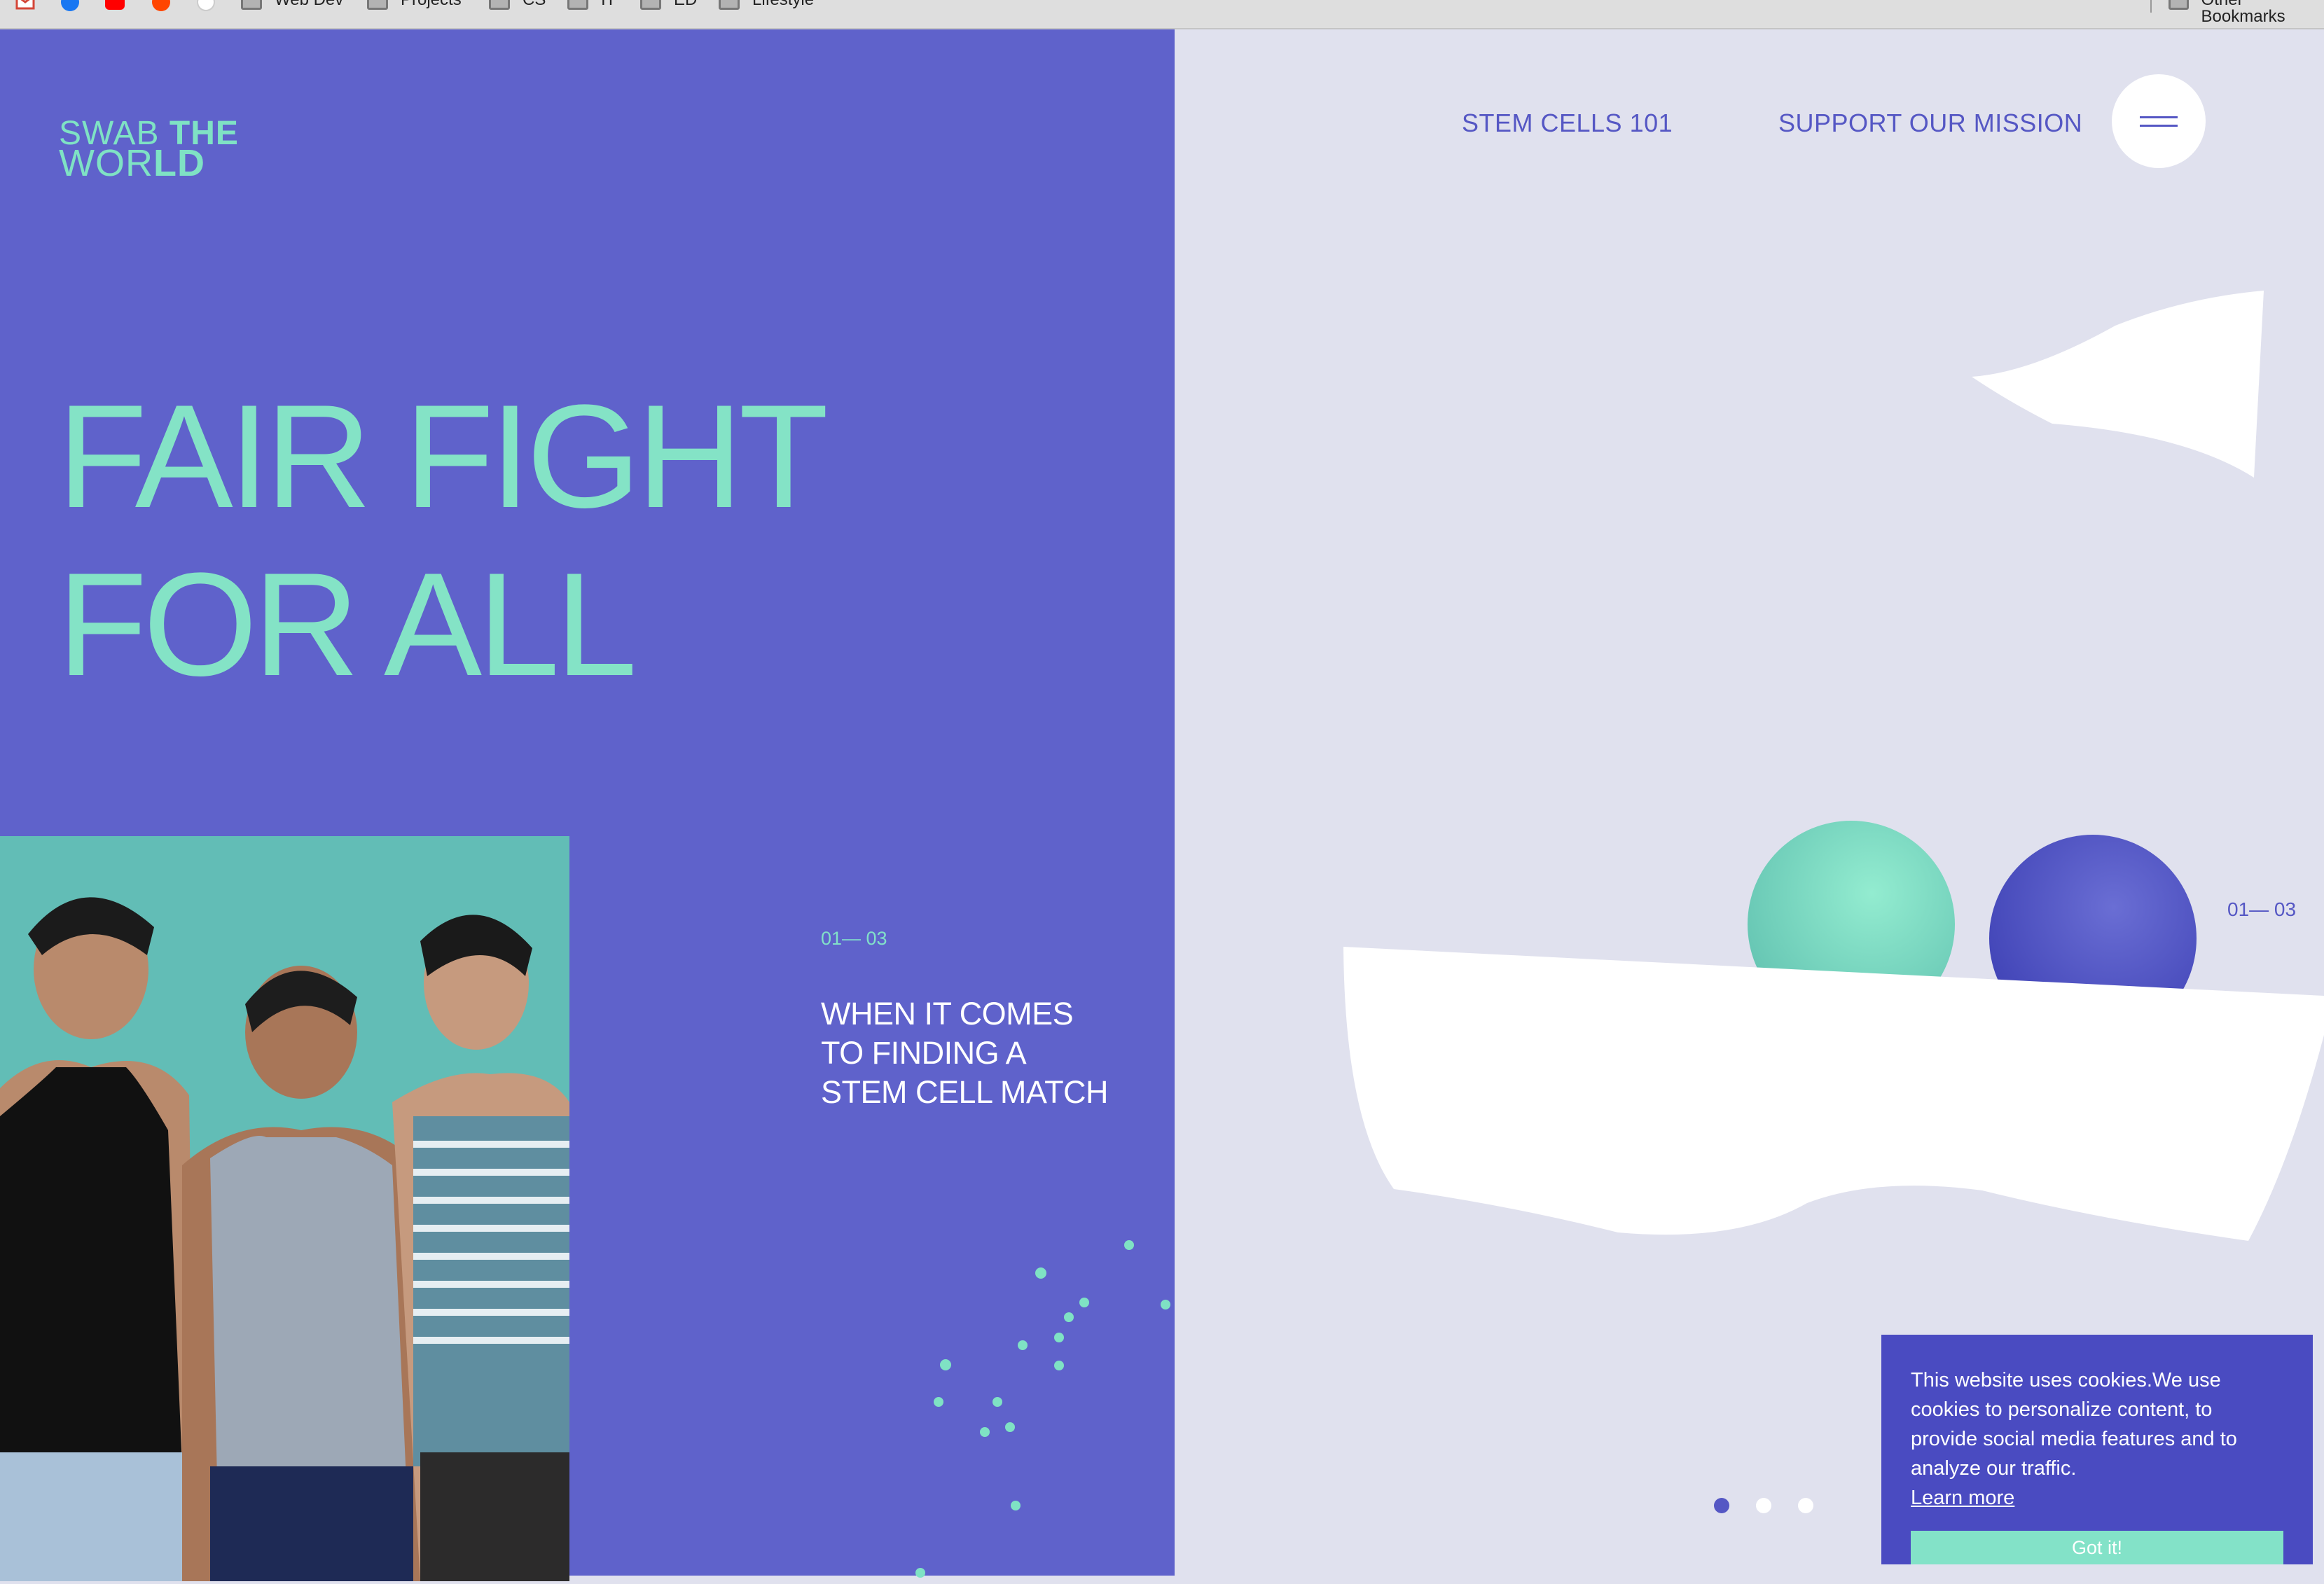  I want to click on hero-heading: FAIR FIGHT FOR ALL, so click(443, 541).